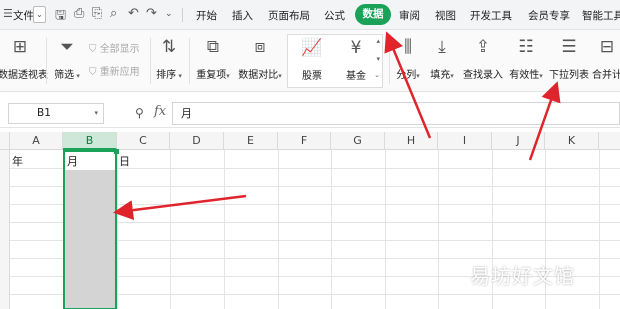  What do you see at coordinates (544, 121) in the screenshot?
I see `arrow-to-dropdown-list` at bounding box center [544, 121].